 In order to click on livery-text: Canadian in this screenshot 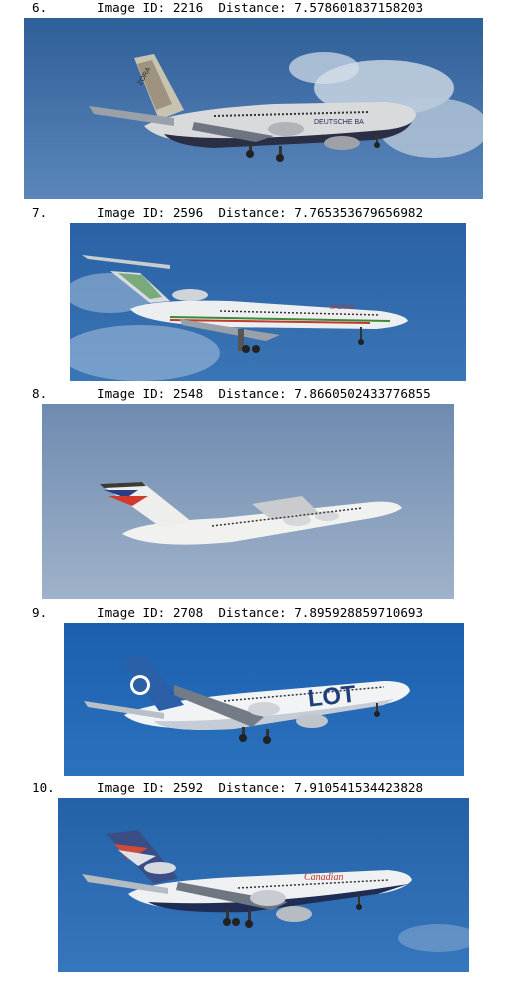, I will do `click(323, 877)`.